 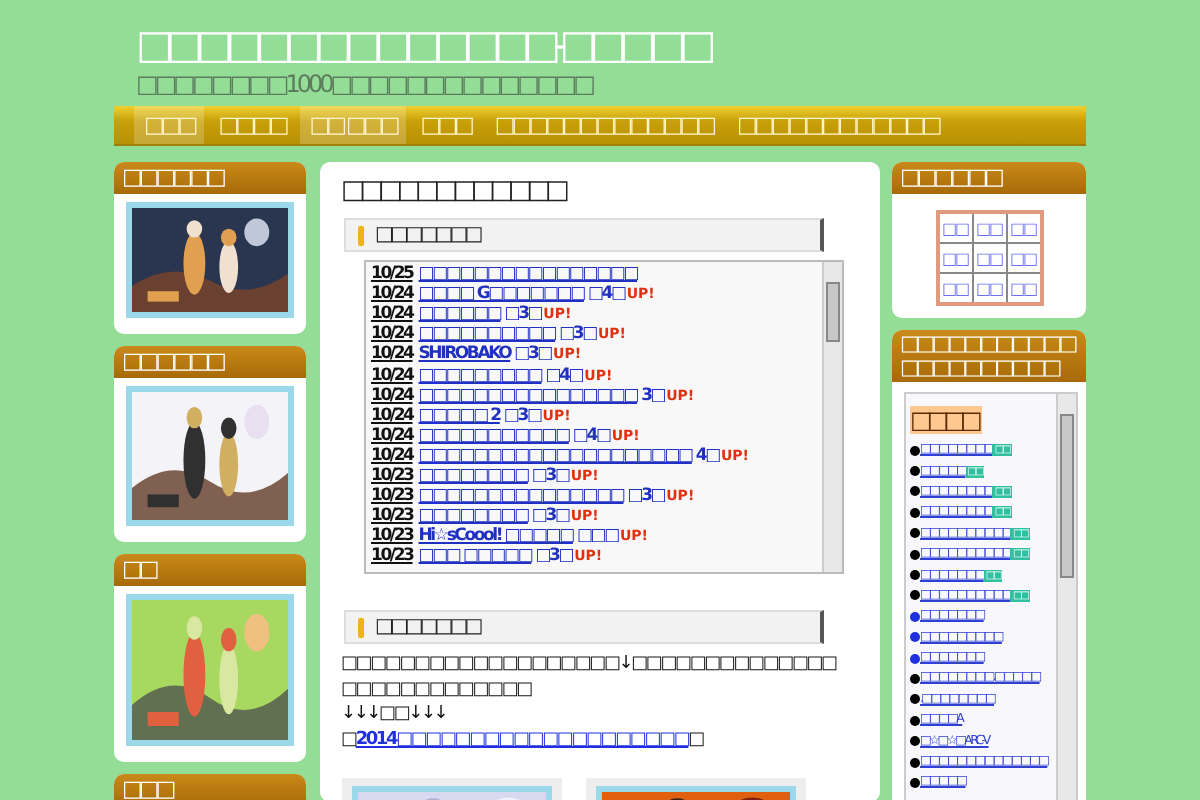 What do you see at coordinates (392, 274) in the screenshot?
I see `update-date: 10/25` at bounding box center [392, 274].